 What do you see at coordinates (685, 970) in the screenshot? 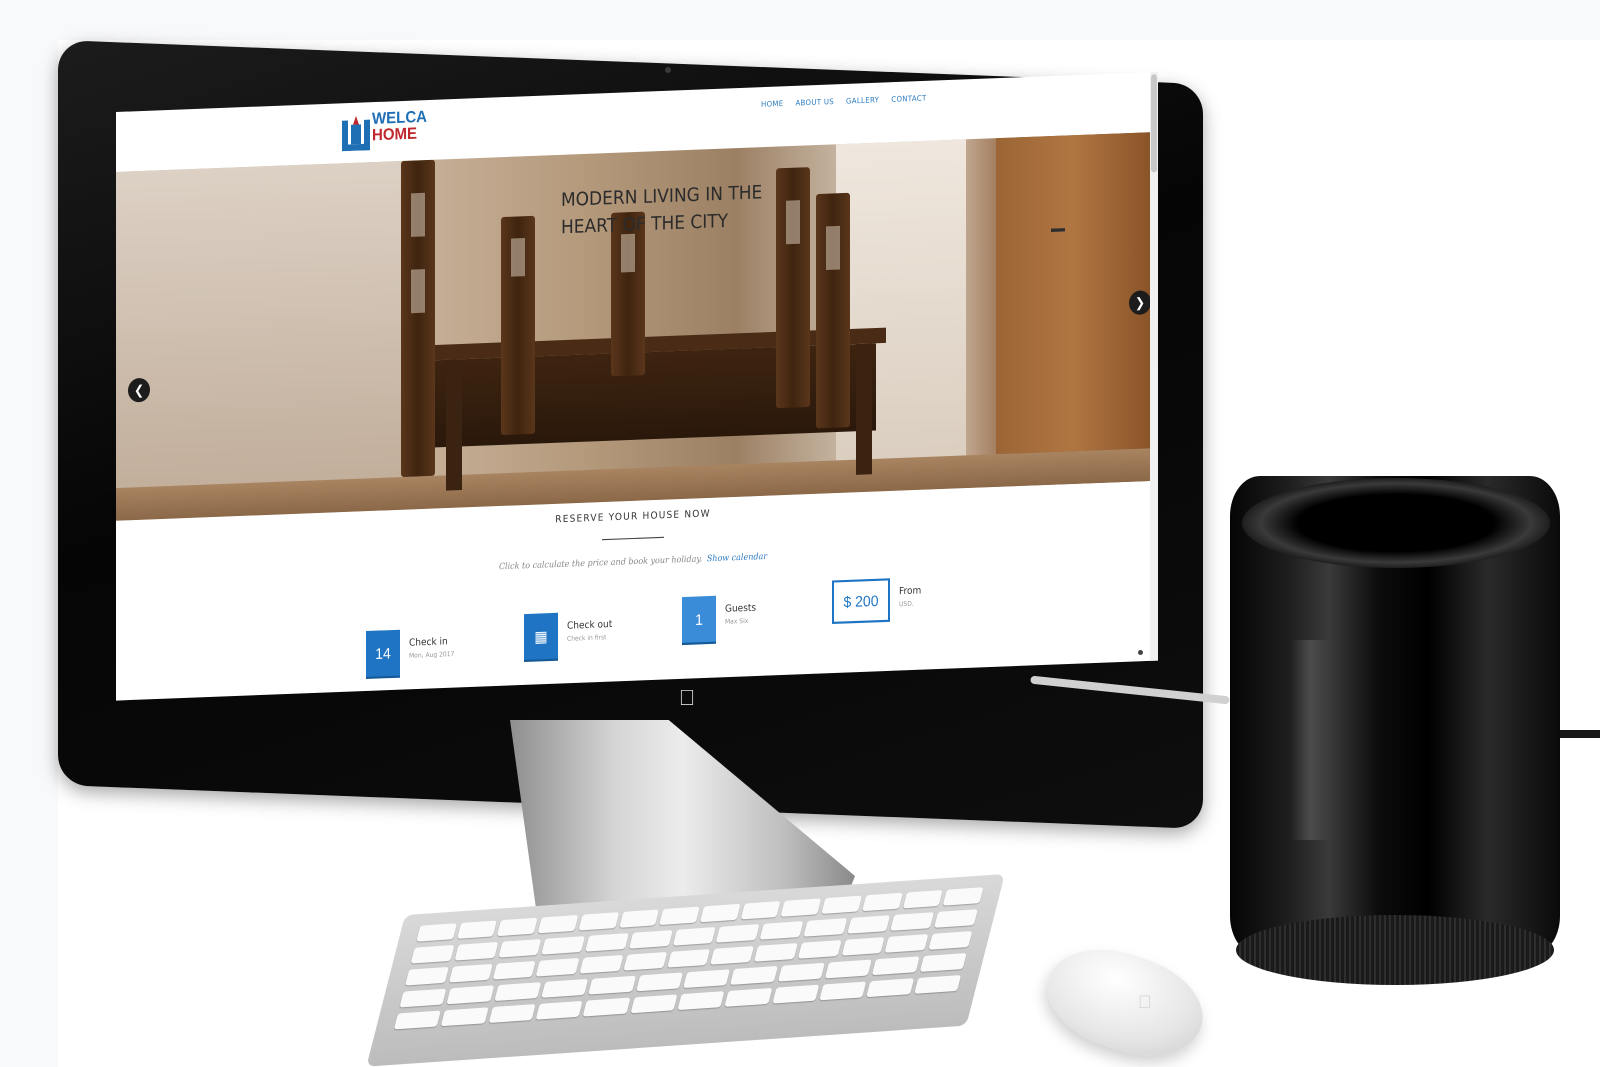
I see `keyboard` at bounding box center [685, 970].